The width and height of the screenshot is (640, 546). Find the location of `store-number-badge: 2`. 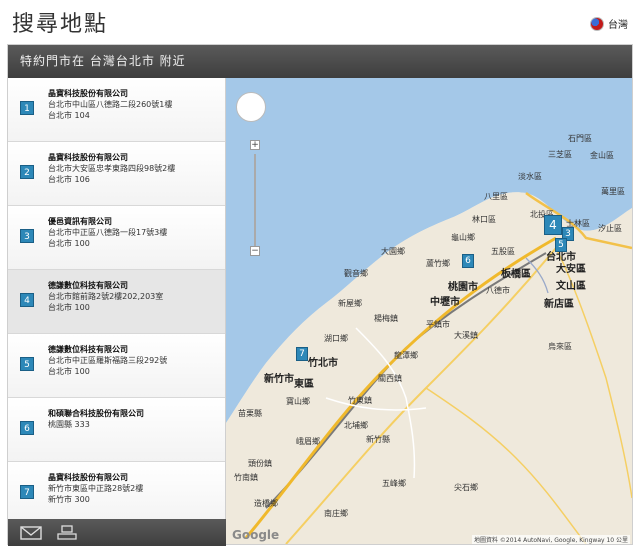

store-number-badge: 2 is located at coordinates (27, 172).